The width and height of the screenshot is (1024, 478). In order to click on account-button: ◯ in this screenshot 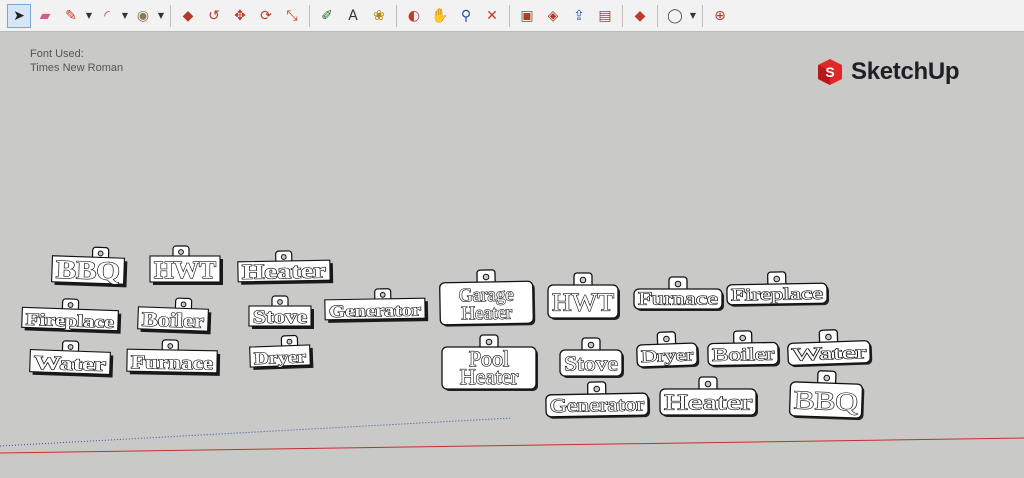, I will do `click(675, 16)`.